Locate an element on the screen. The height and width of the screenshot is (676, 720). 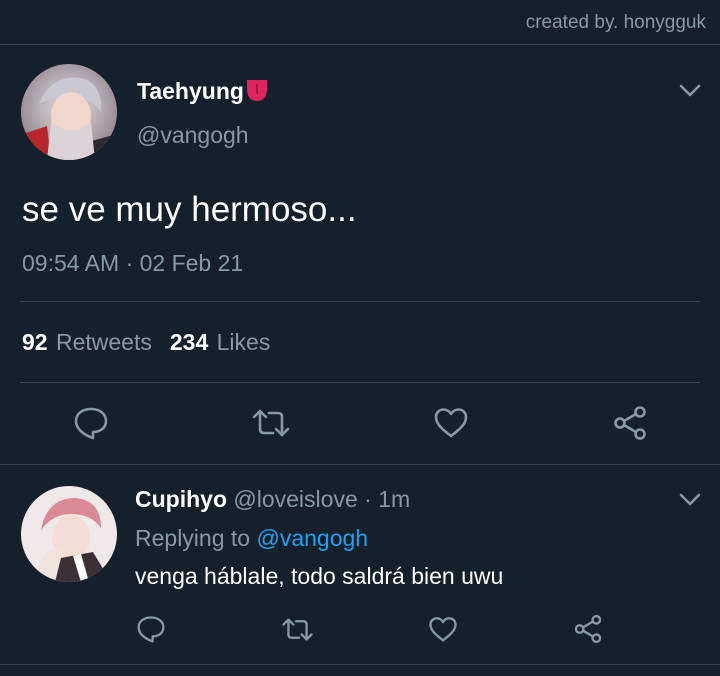
replying-to: Replying to @vangogh is located at coordinates (252, 538).